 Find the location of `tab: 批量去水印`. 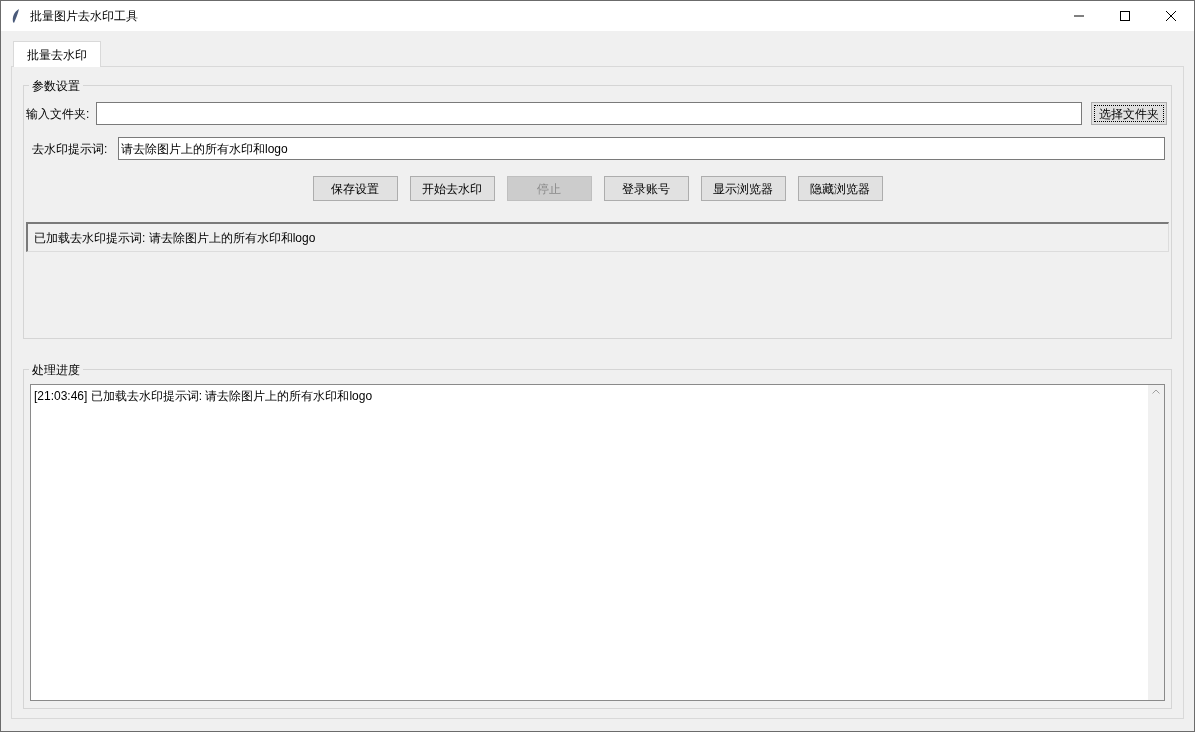

tab: 批量去水印 is located at coordinates (57, 54).